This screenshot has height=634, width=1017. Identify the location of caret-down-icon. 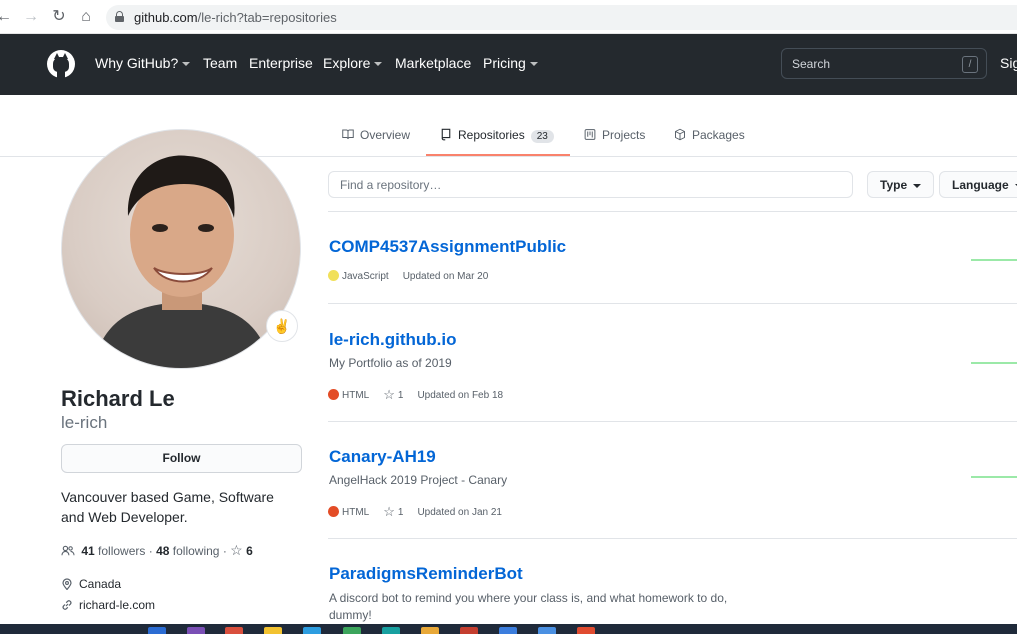
(917, 185).